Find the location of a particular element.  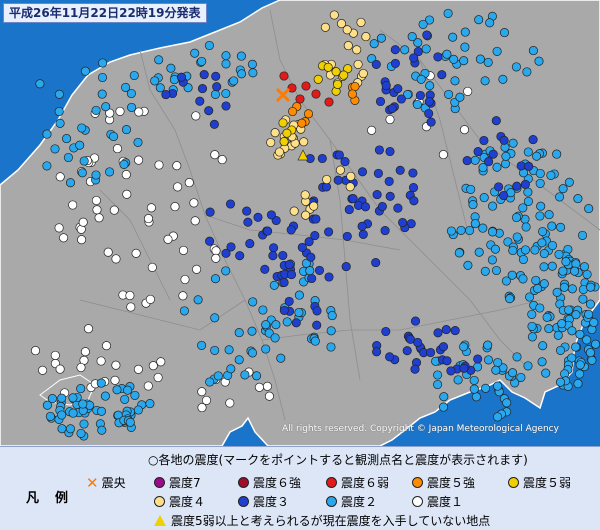

station-intensity-6-lower is located at coordinates (284, 76).